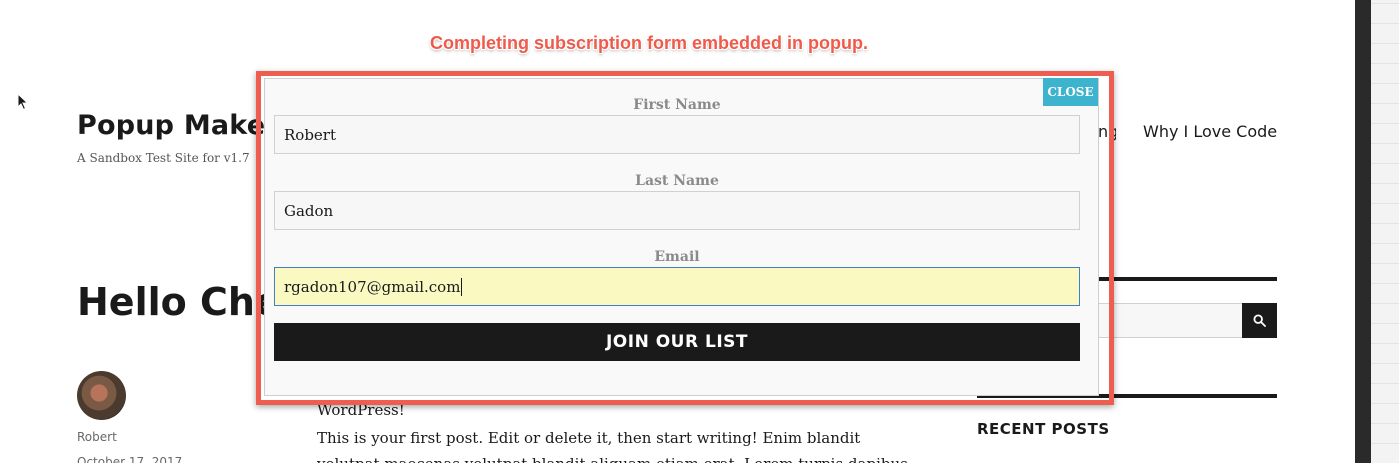 Image resolution: width=1399 pixels, height=463 pixels. I want to click on site-description: A Sandbox Test Site for v1.7, so click(163, 158).